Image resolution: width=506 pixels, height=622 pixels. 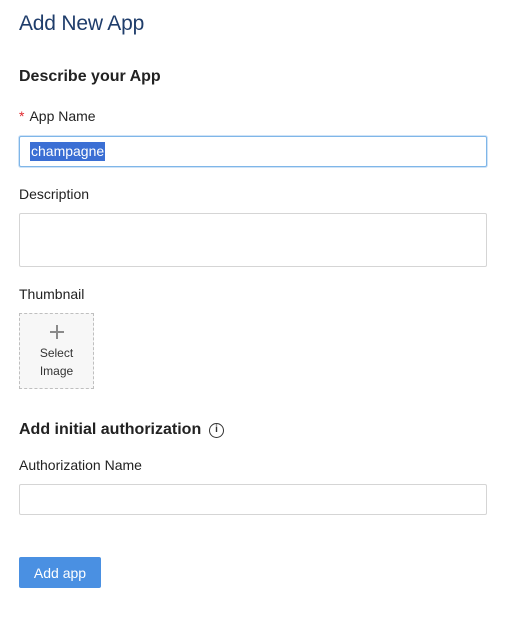 I want to click on select-image-label-line2: Image, so click(x=56, y=371).